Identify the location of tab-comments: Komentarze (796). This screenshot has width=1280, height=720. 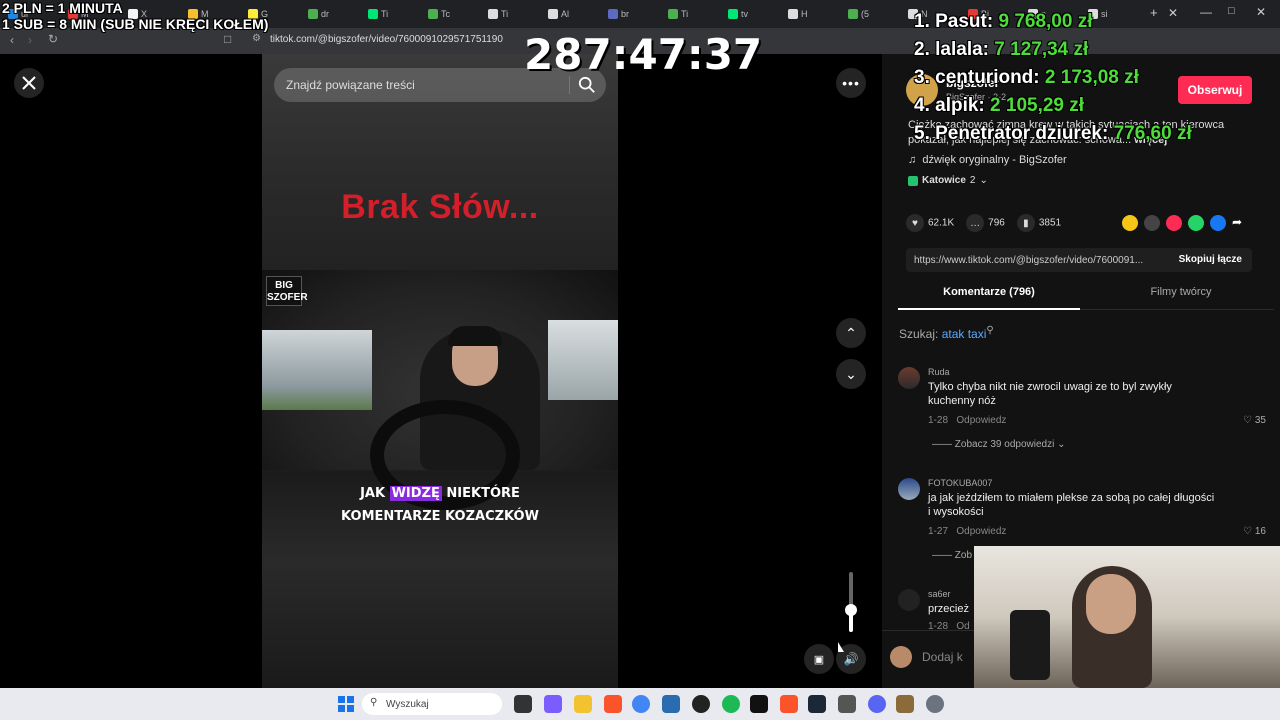
(989, 298).